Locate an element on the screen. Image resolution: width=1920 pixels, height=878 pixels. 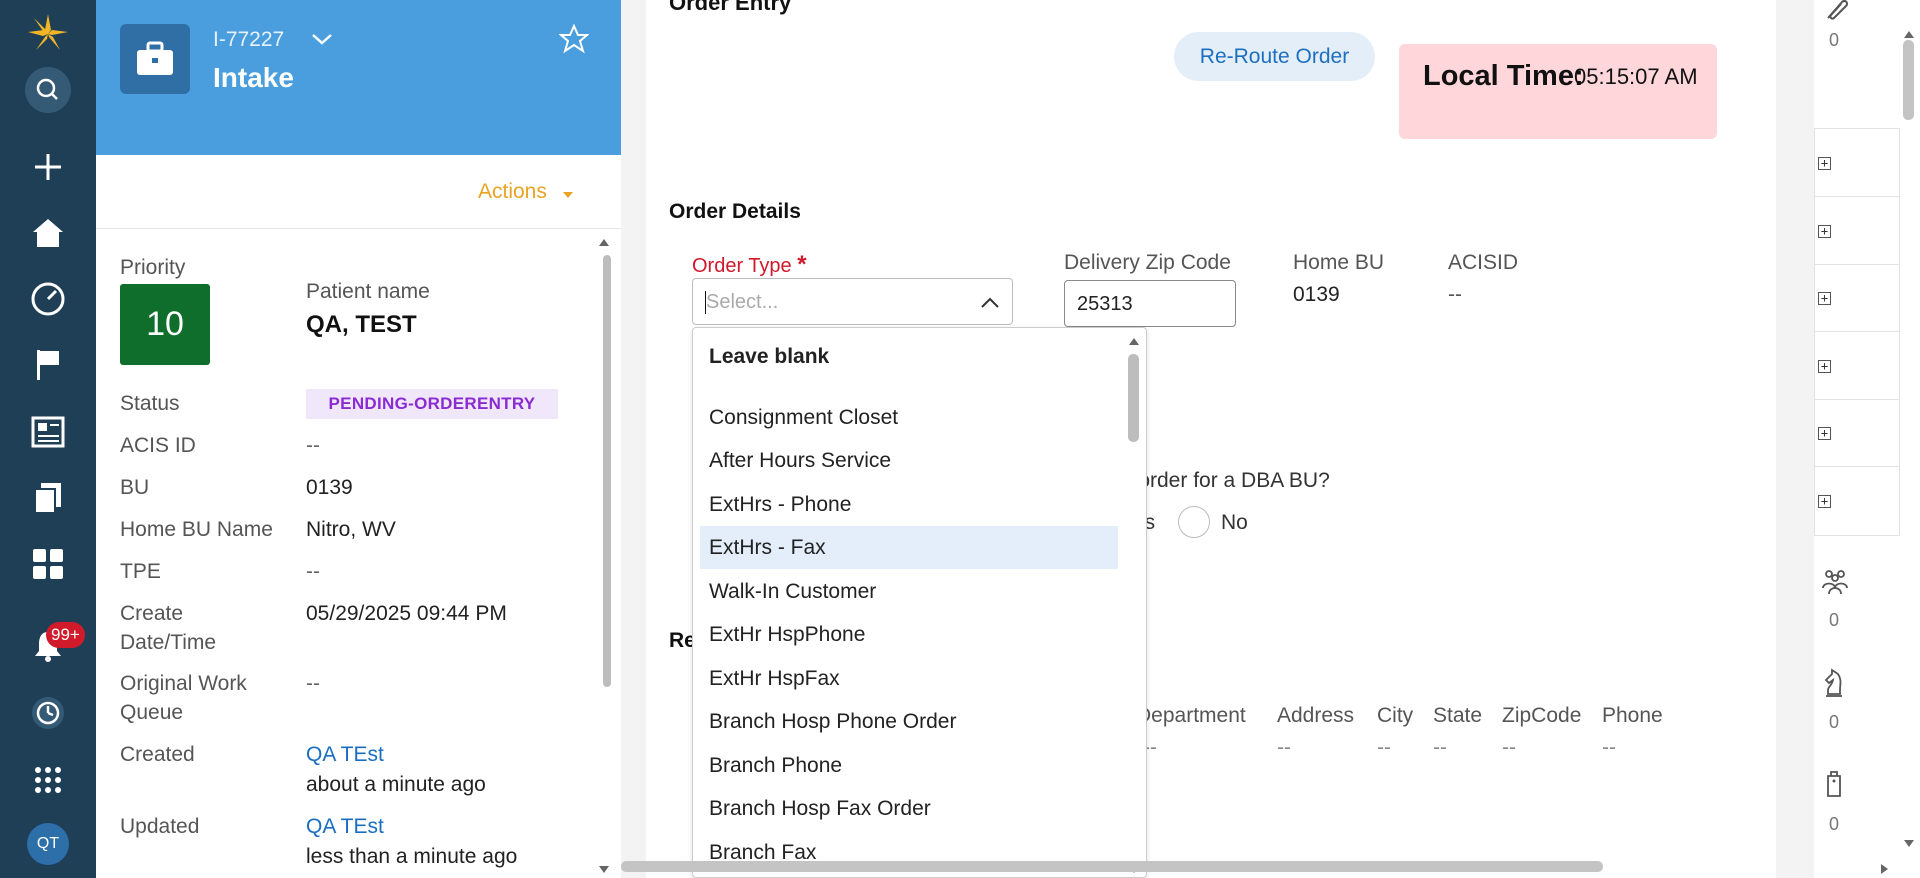
news-icon is located at coordinates (48, 432).